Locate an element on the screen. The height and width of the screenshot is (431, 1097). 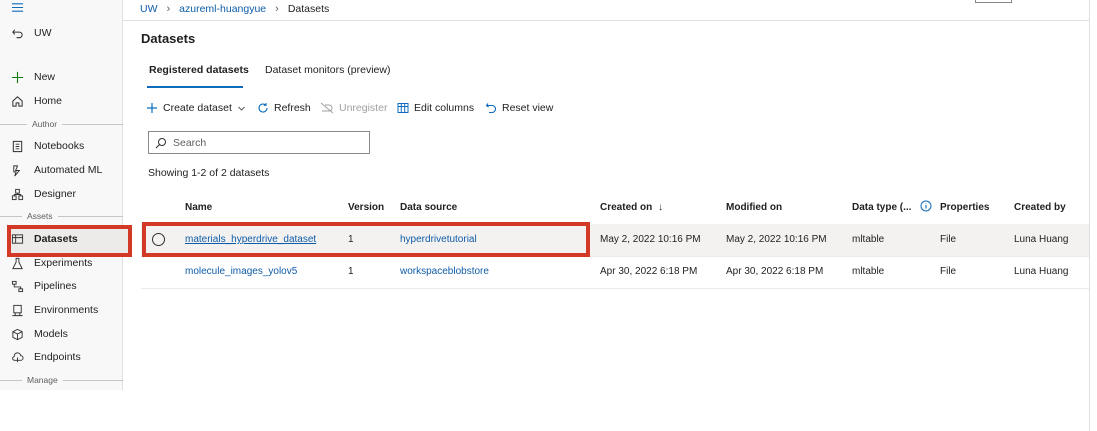
automated-ml-icon is located at coordinates (17, 170).